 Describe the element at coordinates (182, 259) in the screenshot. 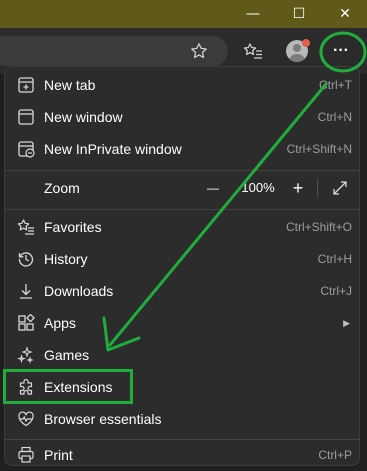

I see `menu-item-history: History Ctrl+H` at that location.